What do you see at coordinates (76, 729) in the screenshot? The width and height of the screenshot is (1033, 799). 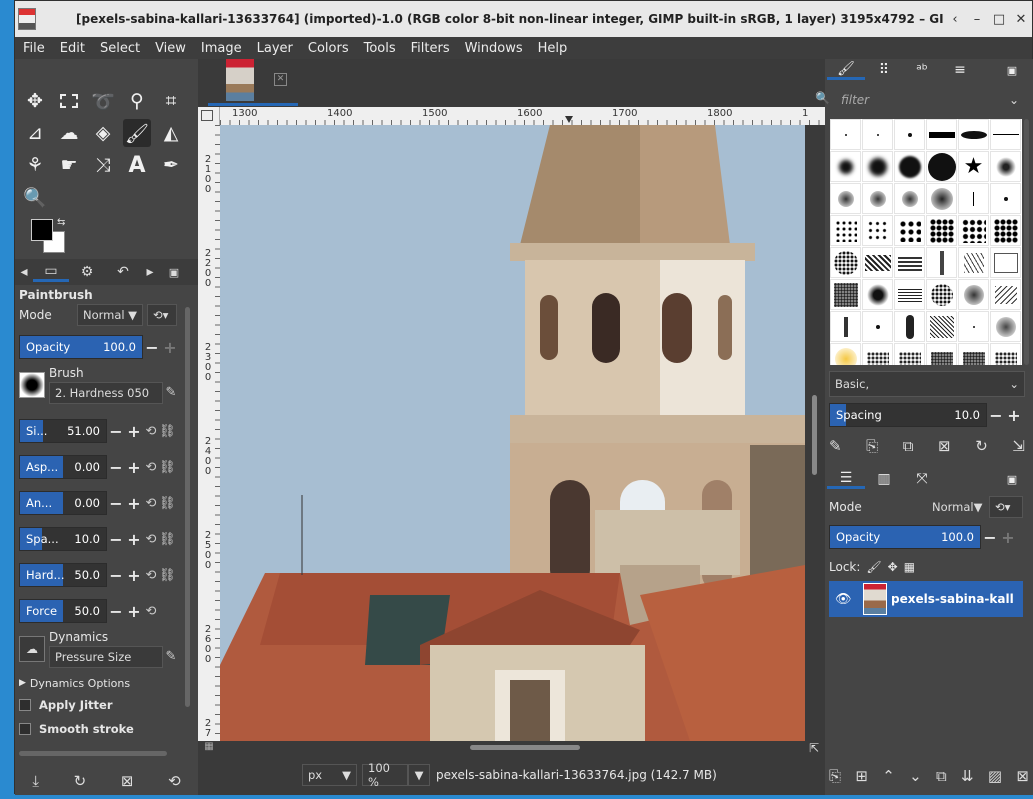 I see `smooth-stroke-row: Smooth stroke` at bounding box center [76, 729].